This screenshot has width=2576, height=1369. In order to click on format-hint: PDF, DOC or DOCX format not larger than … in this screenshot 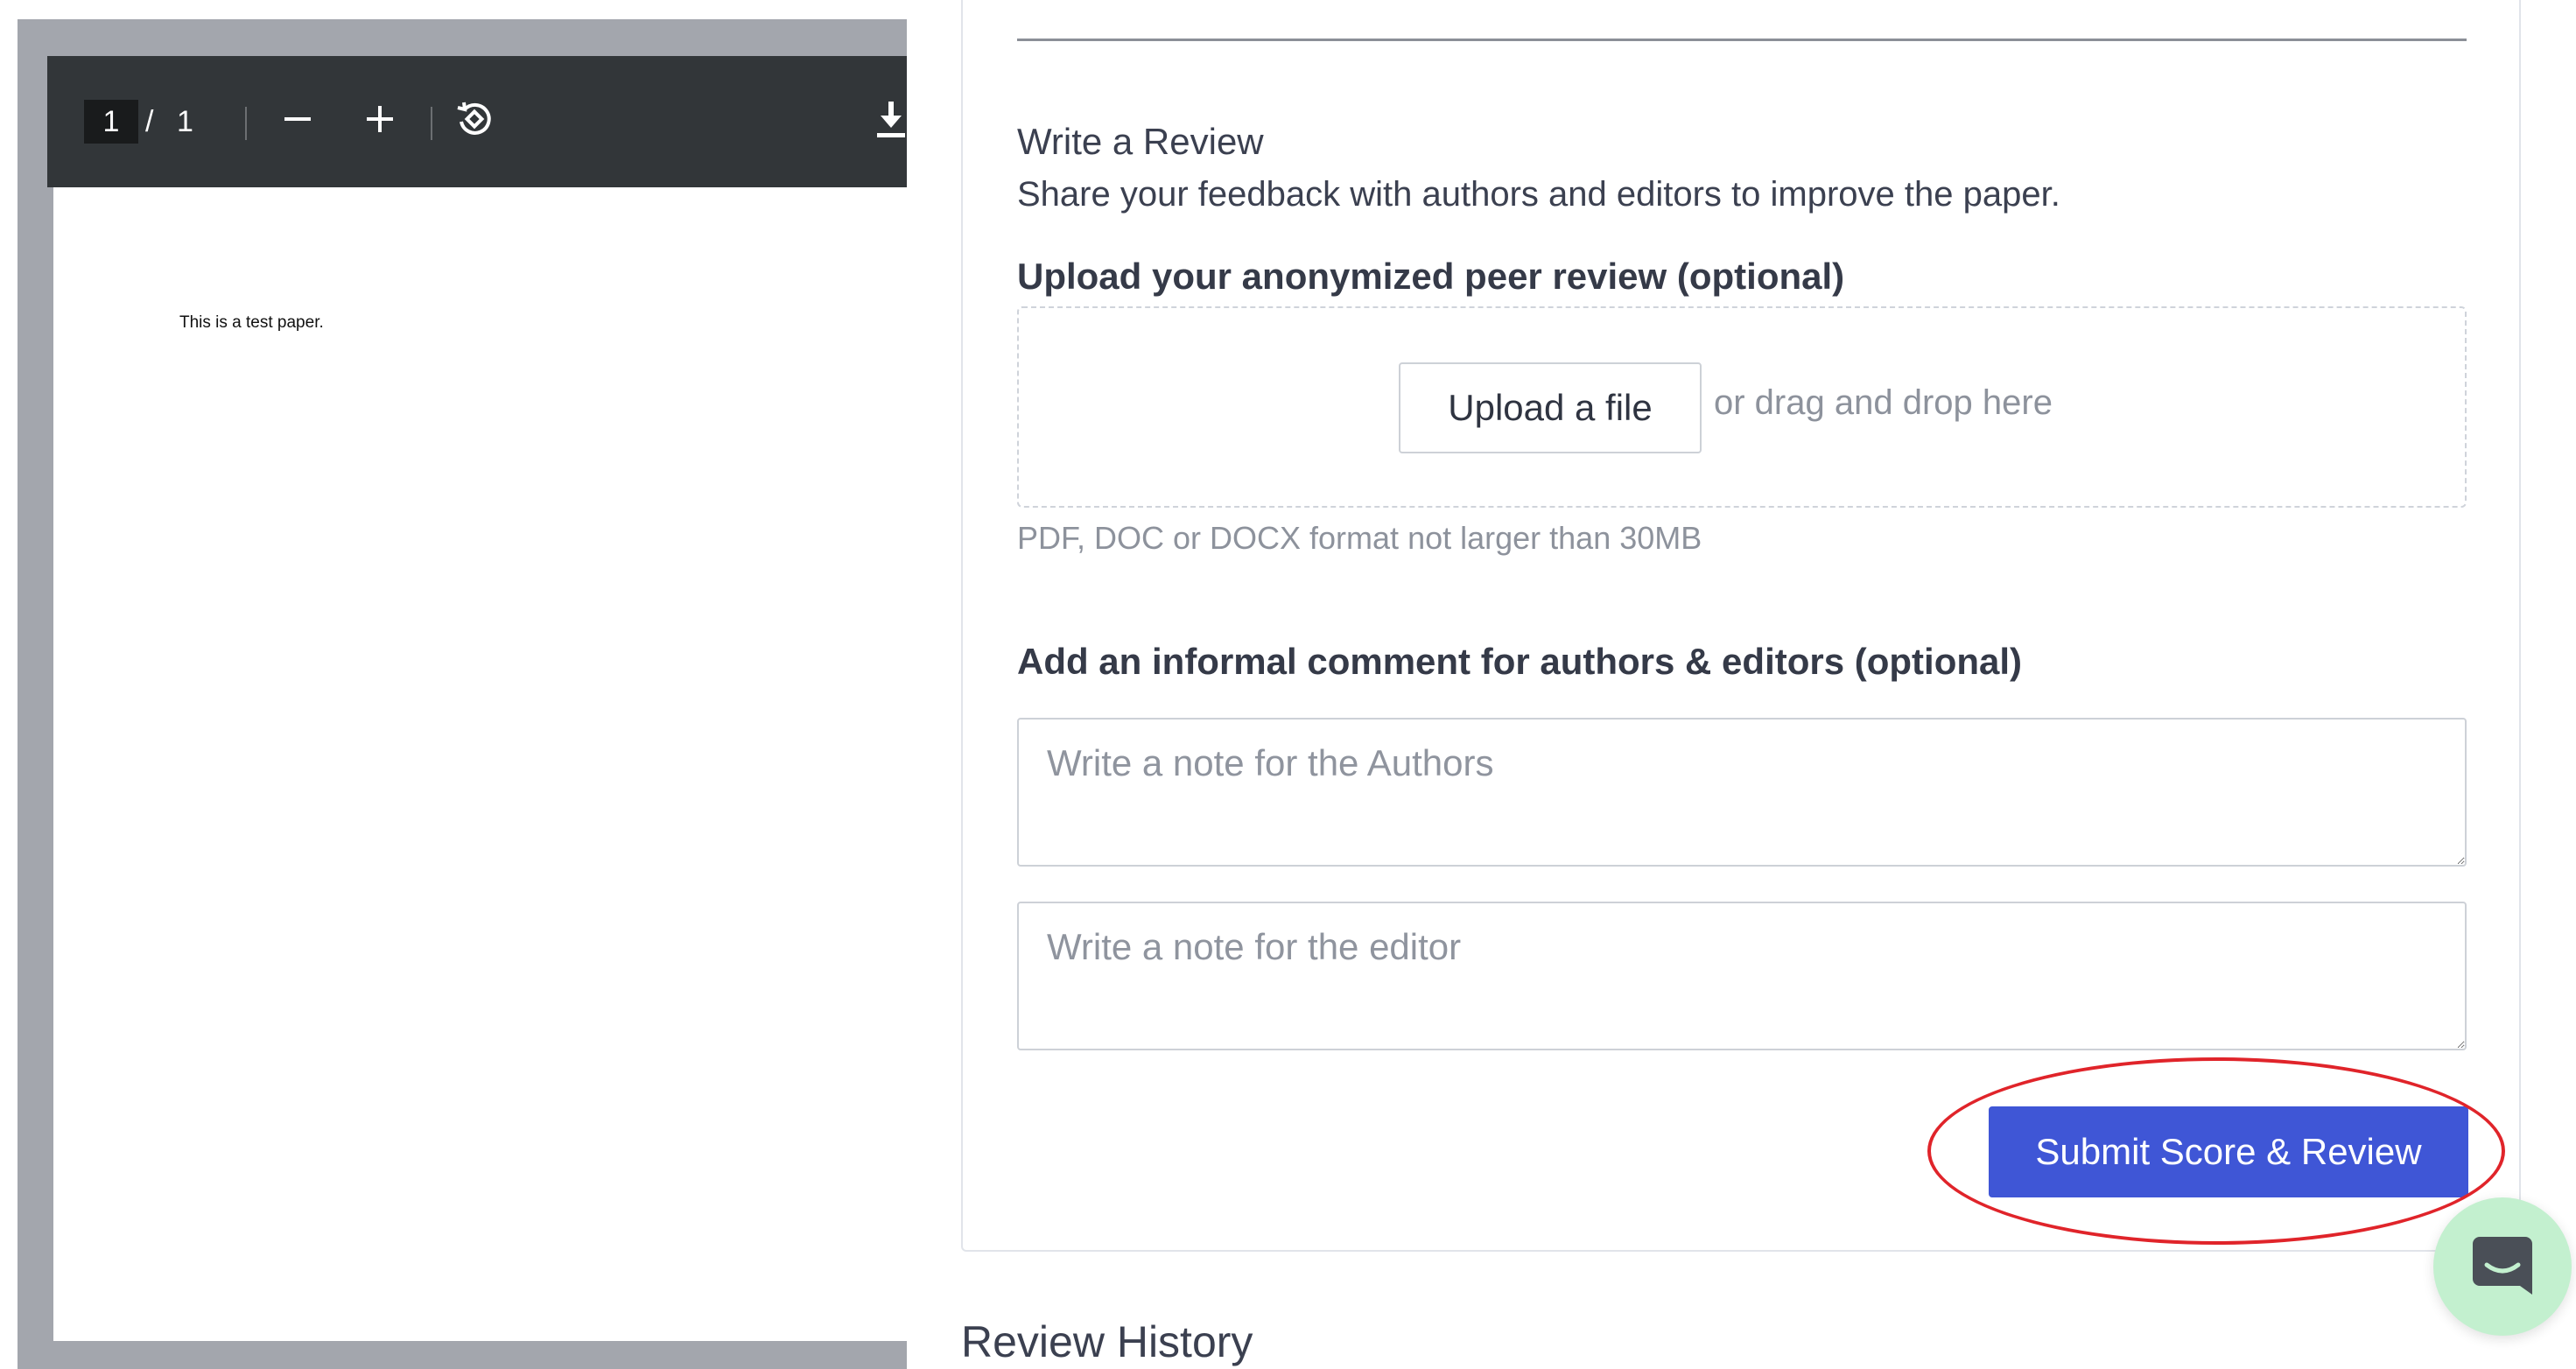, I will do `click(1359, 538)`.